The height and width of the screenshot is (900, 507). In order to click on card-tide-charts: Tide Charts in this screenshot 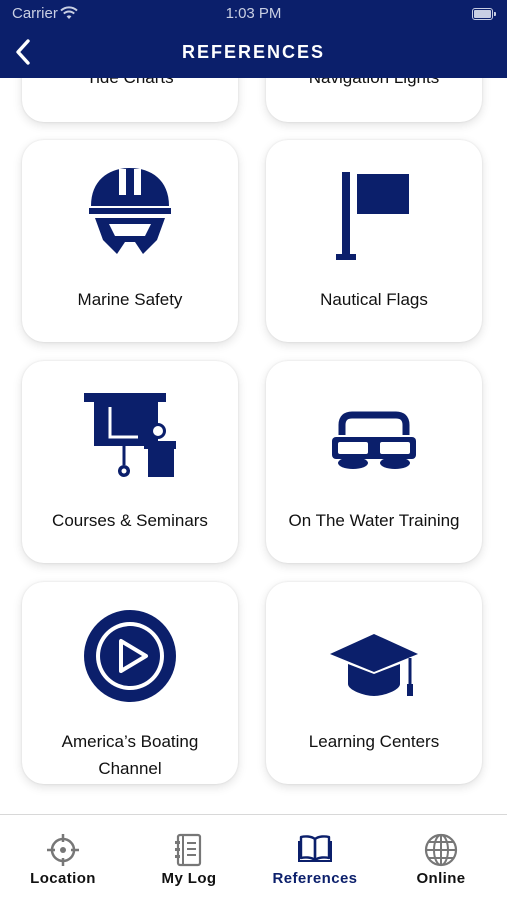, I will do `click(130, 100)`.